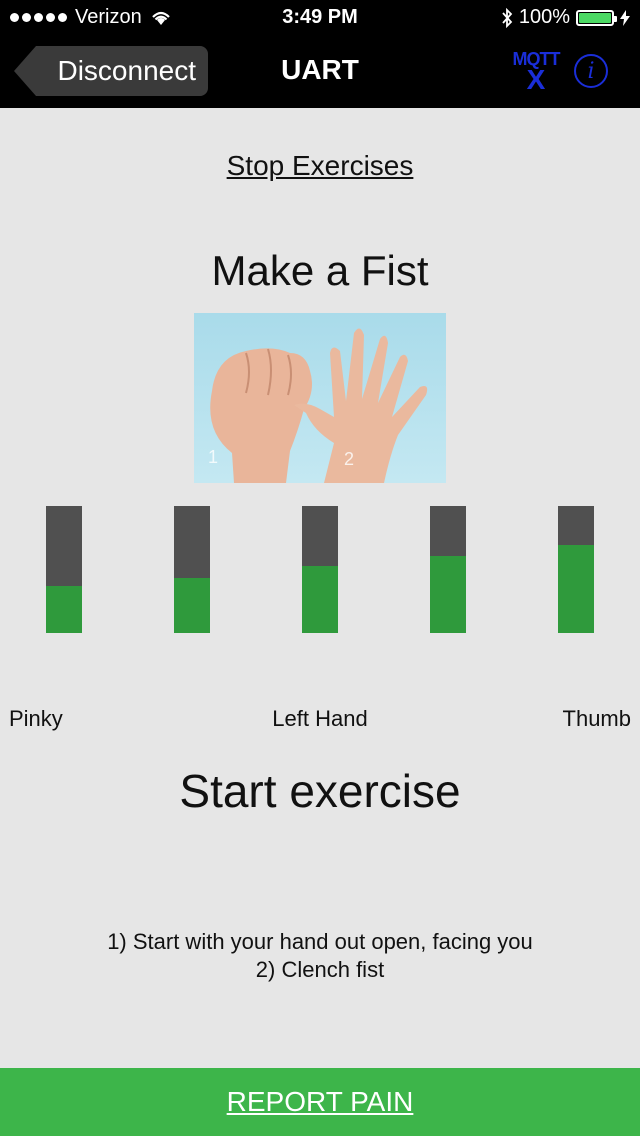 Image resolution: width=640 pixels, height=1136 pixels. Describe the element at coordinates (320, 270) in the screenshot. I see `exercise-title: Make a Fist` at that location.